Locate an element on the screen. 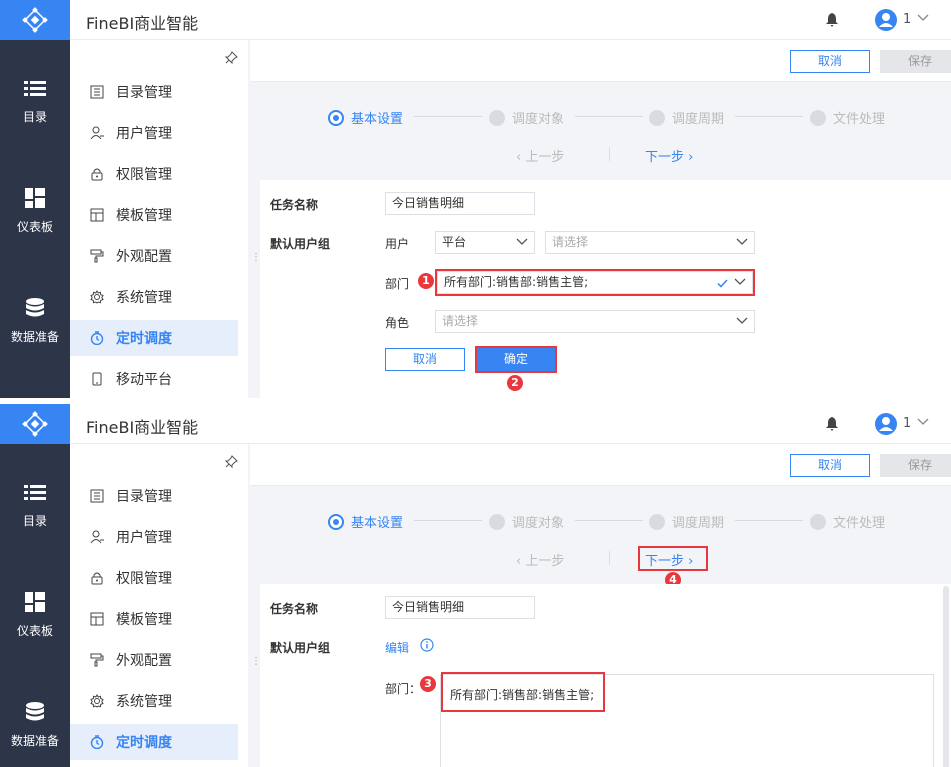  rail-item-label: 目录 is located at coordinates (34, 117).